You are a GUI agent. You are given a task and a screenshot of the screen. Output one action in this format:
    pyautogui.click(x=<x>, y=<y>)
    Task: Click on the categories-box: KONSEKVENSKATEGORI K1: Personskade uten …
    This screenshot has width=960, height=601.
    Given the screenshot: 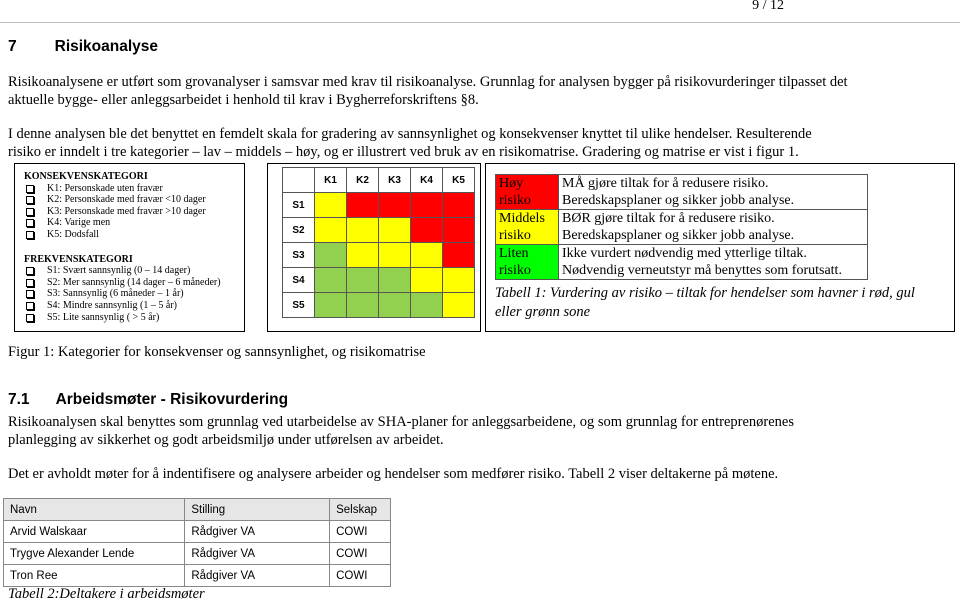 What is the action you would take?
    pyautogui.click(x=129, y=247)
    